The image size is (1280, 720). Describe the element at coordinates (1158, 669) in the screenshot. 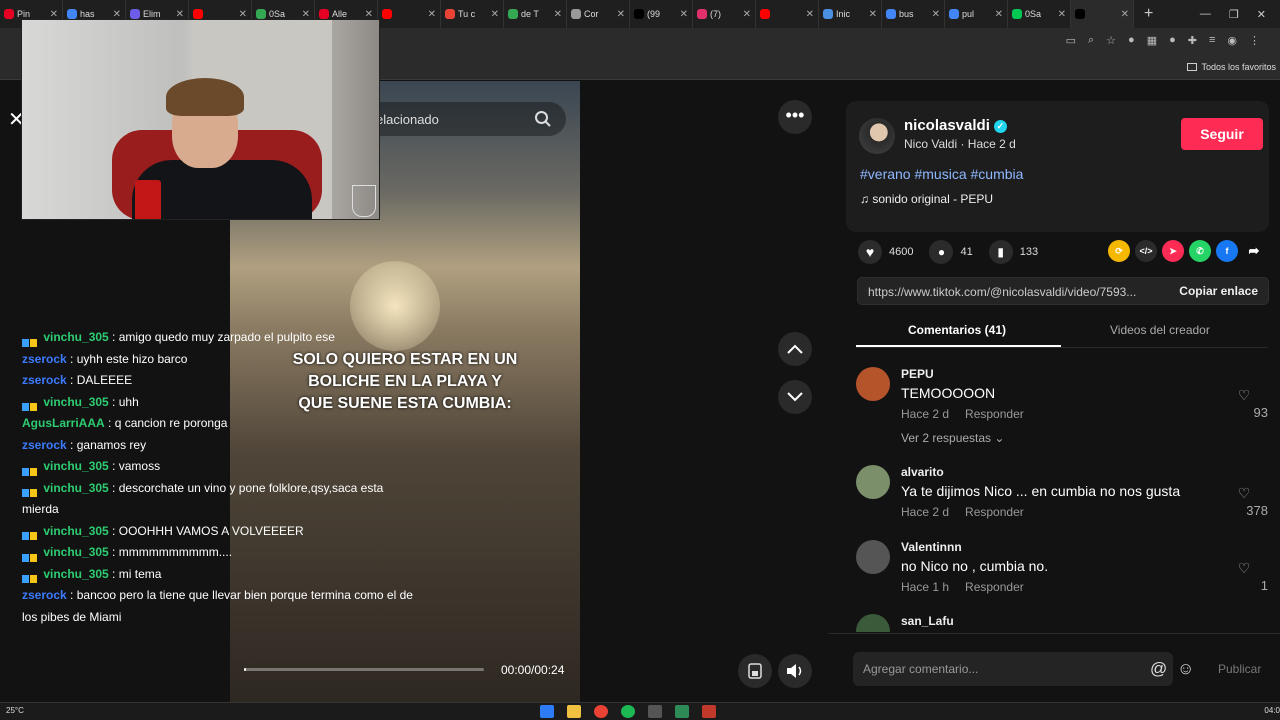

I see `mention-icon: @` at that location.